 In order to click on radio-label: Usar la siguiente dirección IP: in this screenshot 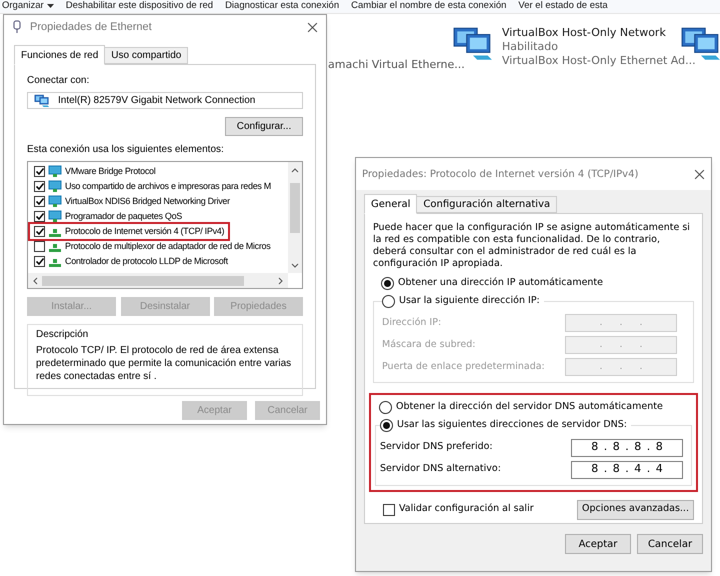, I will do `click(469, 301)`.